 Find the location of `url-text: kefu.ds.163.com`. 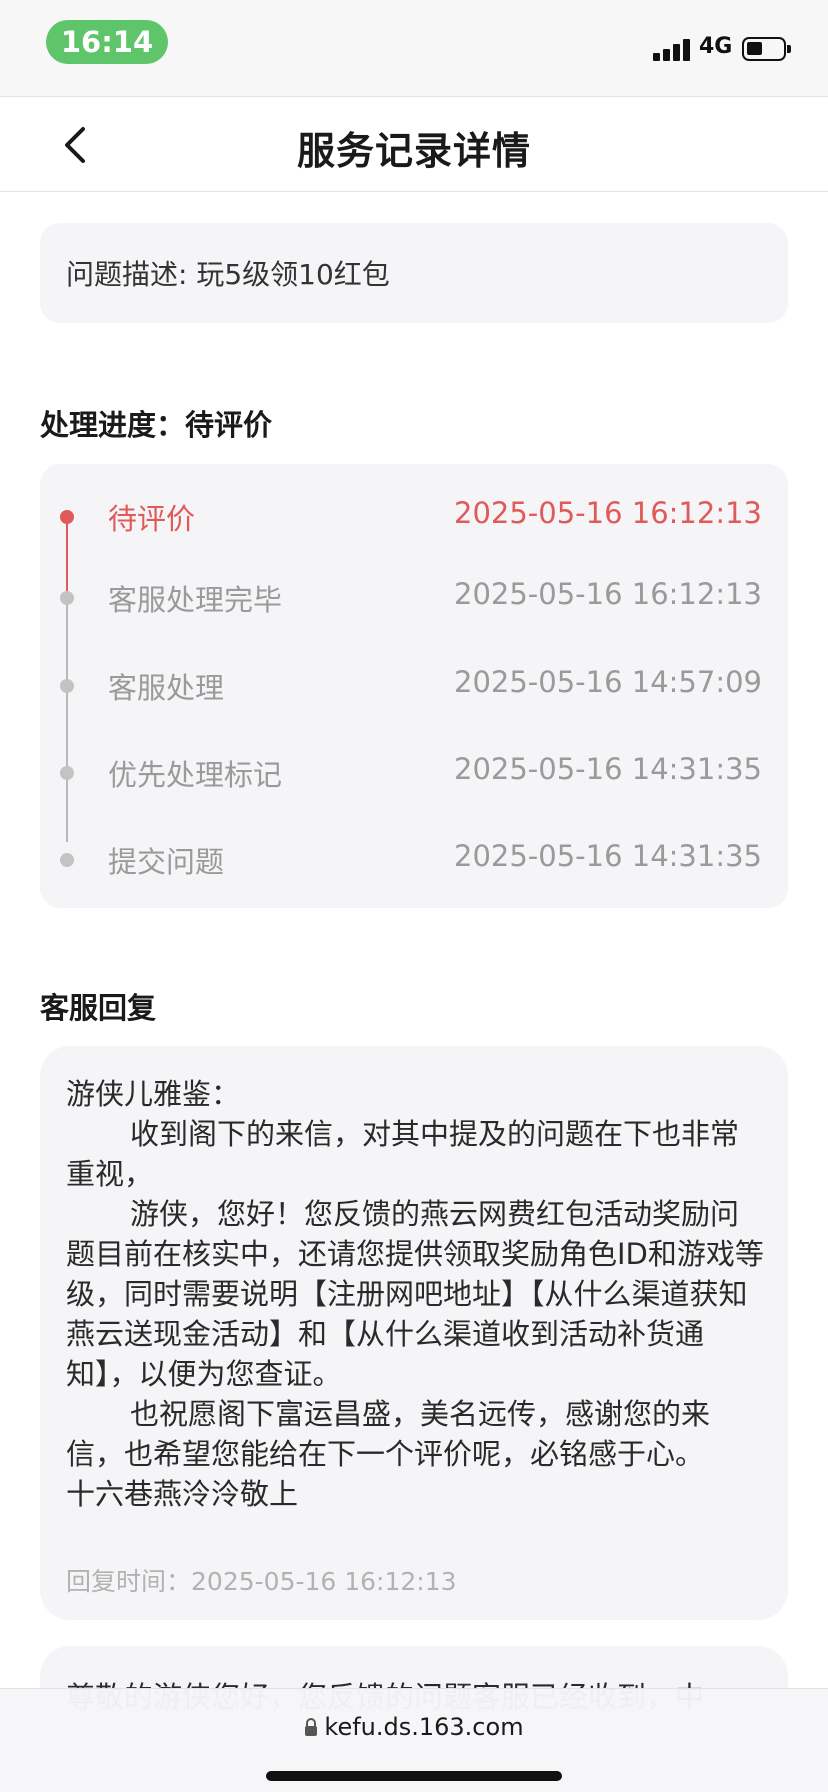

url-text: kefu.ds.163.com is located at coordinates (424, 1727).